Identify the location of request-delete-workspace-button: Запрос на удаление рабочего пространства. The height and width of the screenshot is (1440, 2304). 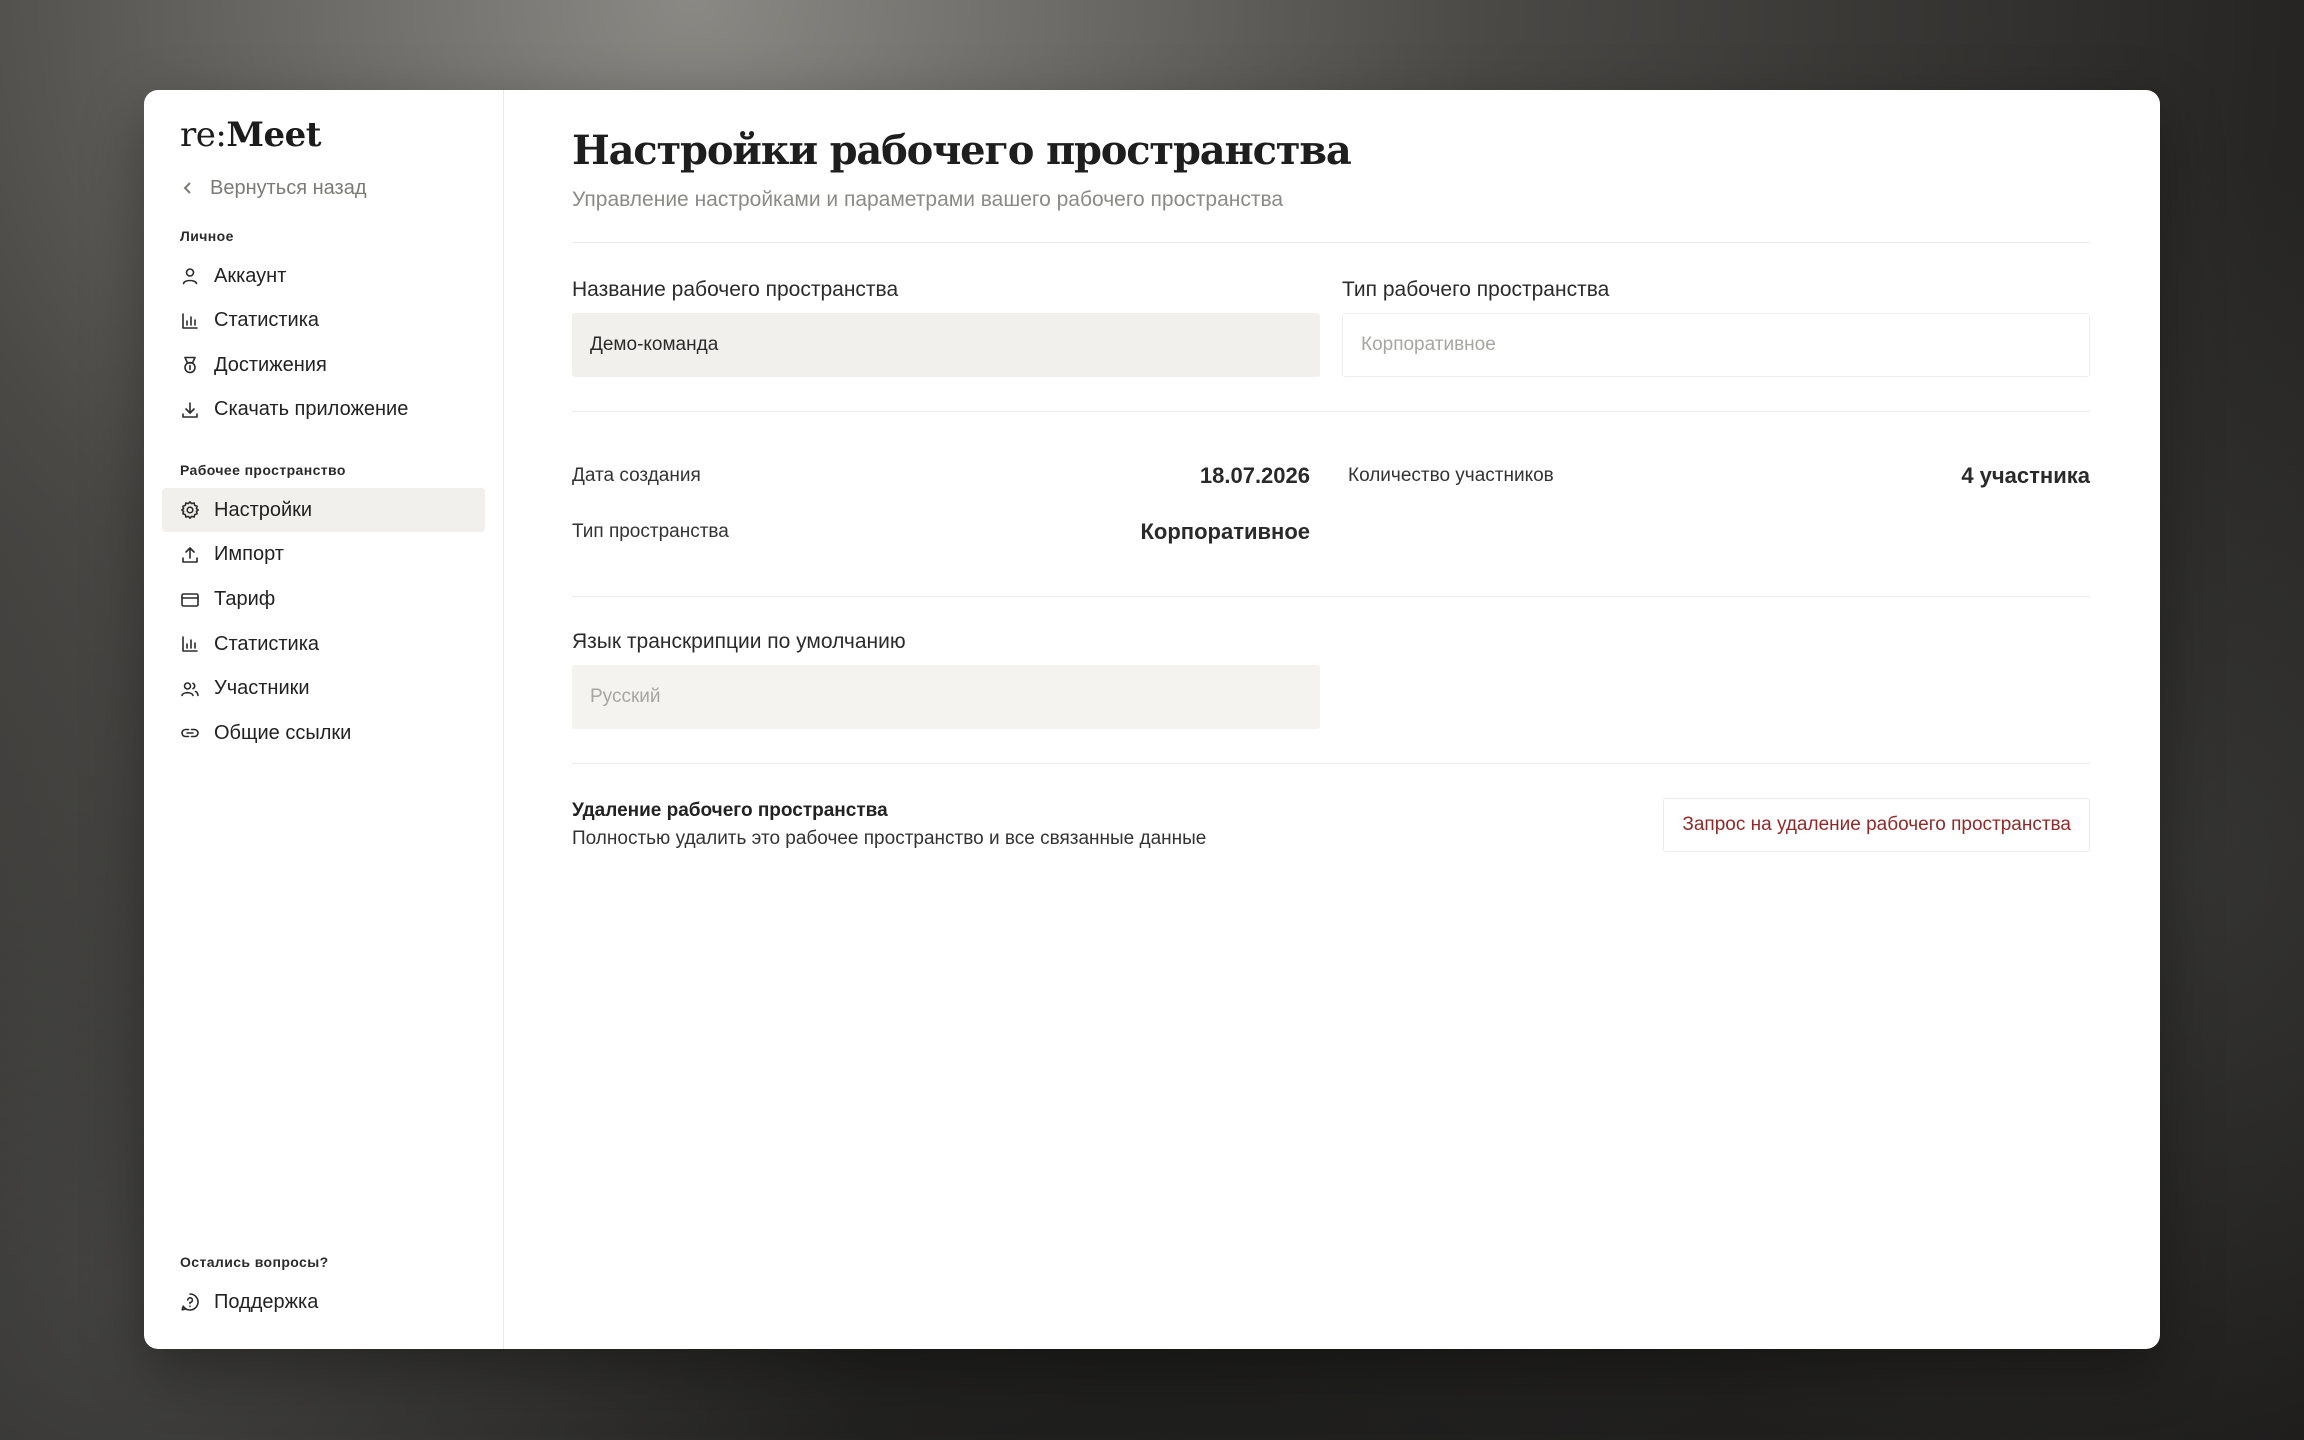
(1876, 825).